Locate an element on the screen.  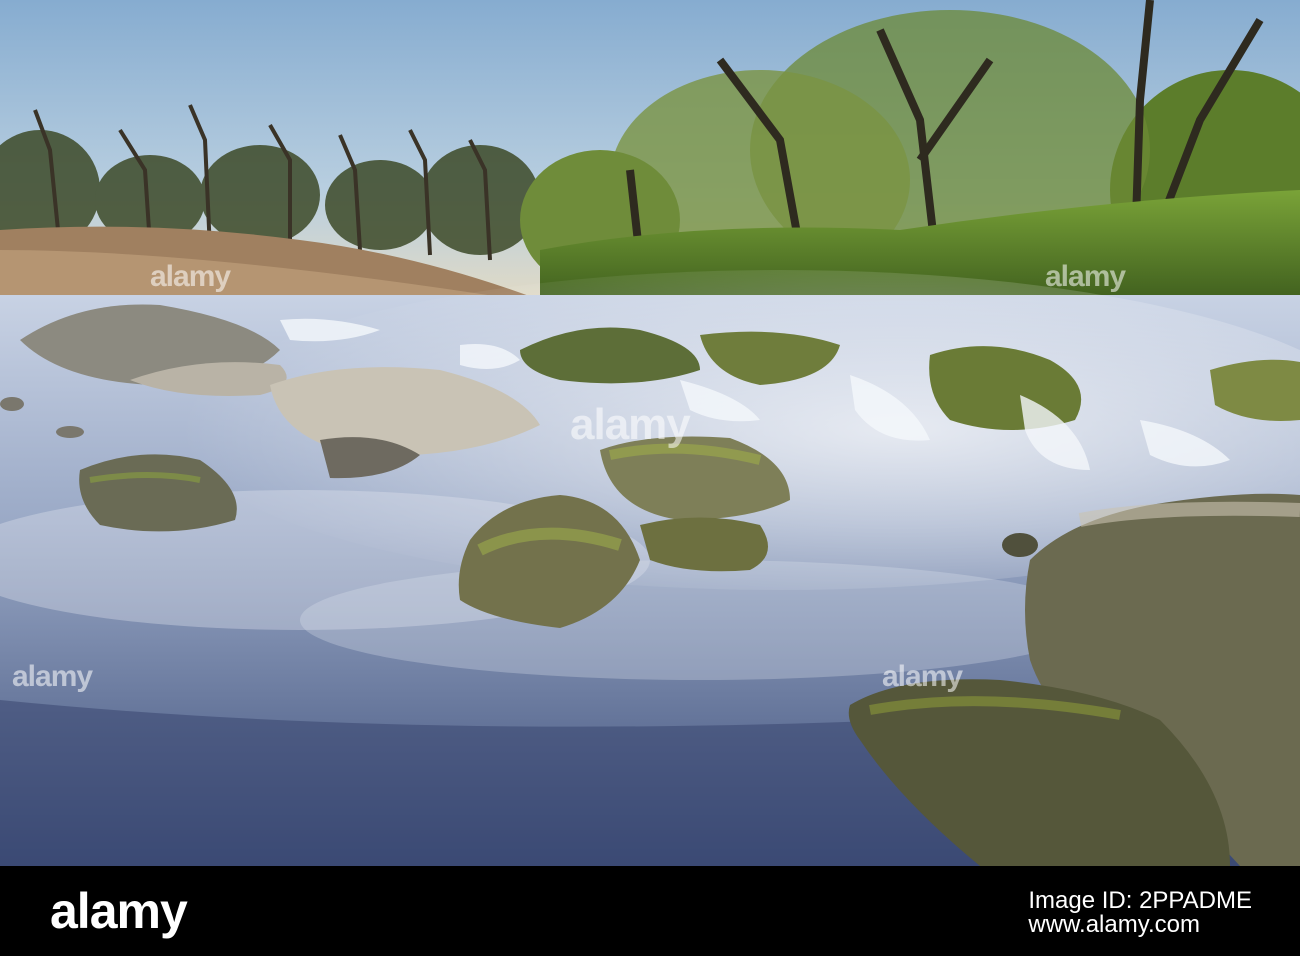
site-url: www.alamy.com is located at coordinates (1114, 924).